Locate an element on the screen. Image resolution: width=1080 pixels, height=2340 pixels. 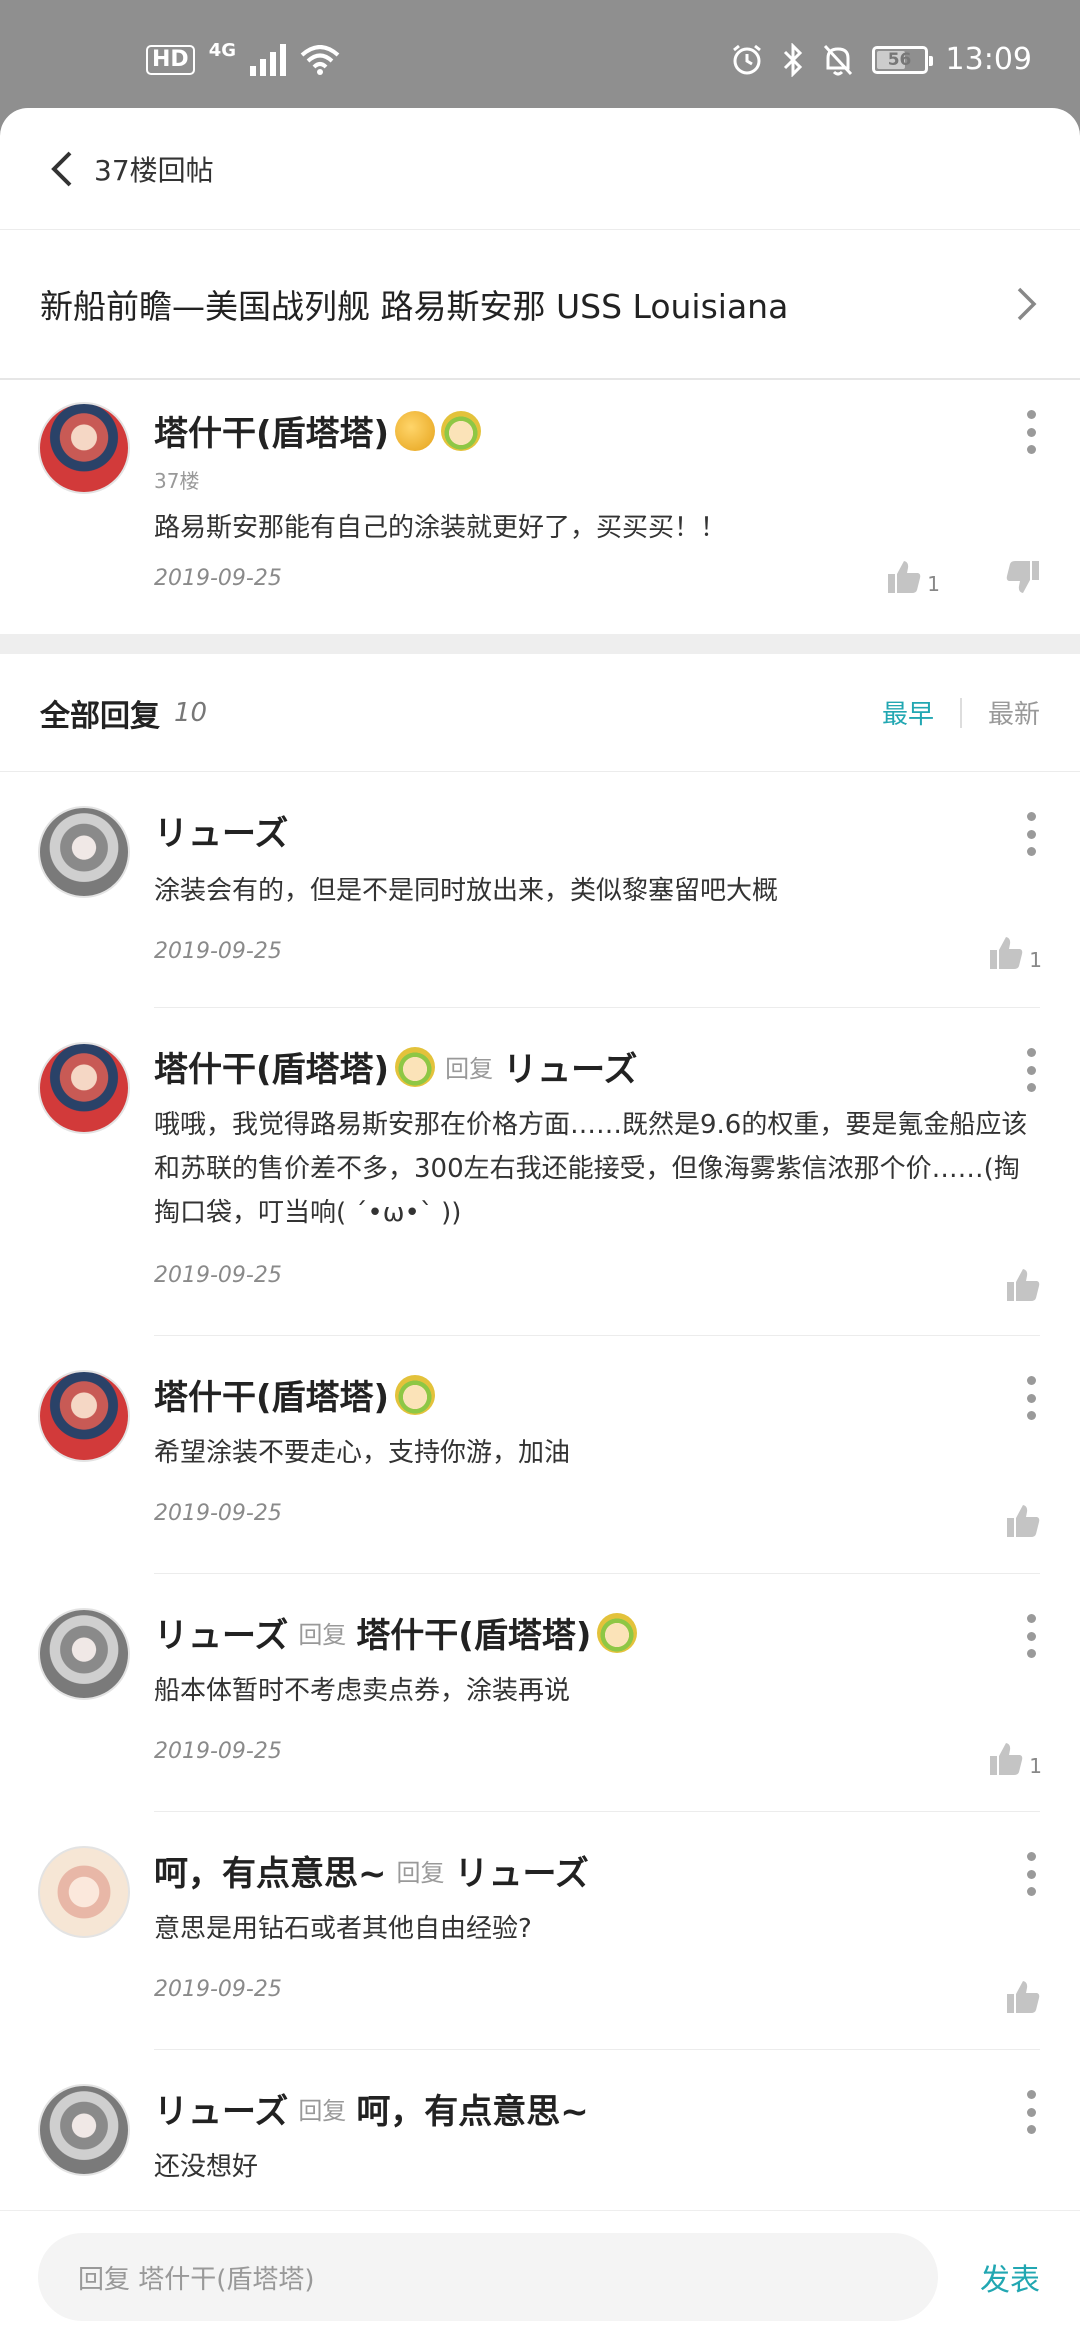
back-button is located at coordinates (68, 169).